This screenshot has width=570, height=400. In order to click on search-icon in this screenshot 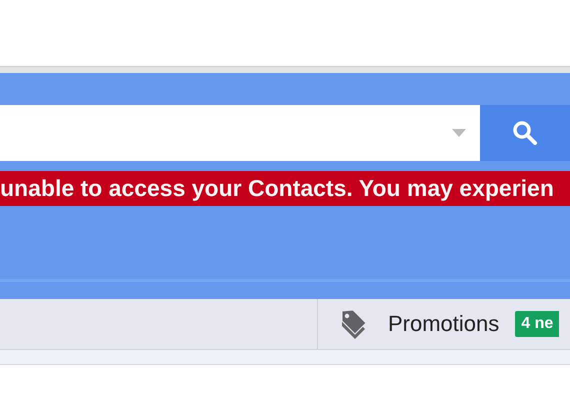, I will do `click(525, 133)`.